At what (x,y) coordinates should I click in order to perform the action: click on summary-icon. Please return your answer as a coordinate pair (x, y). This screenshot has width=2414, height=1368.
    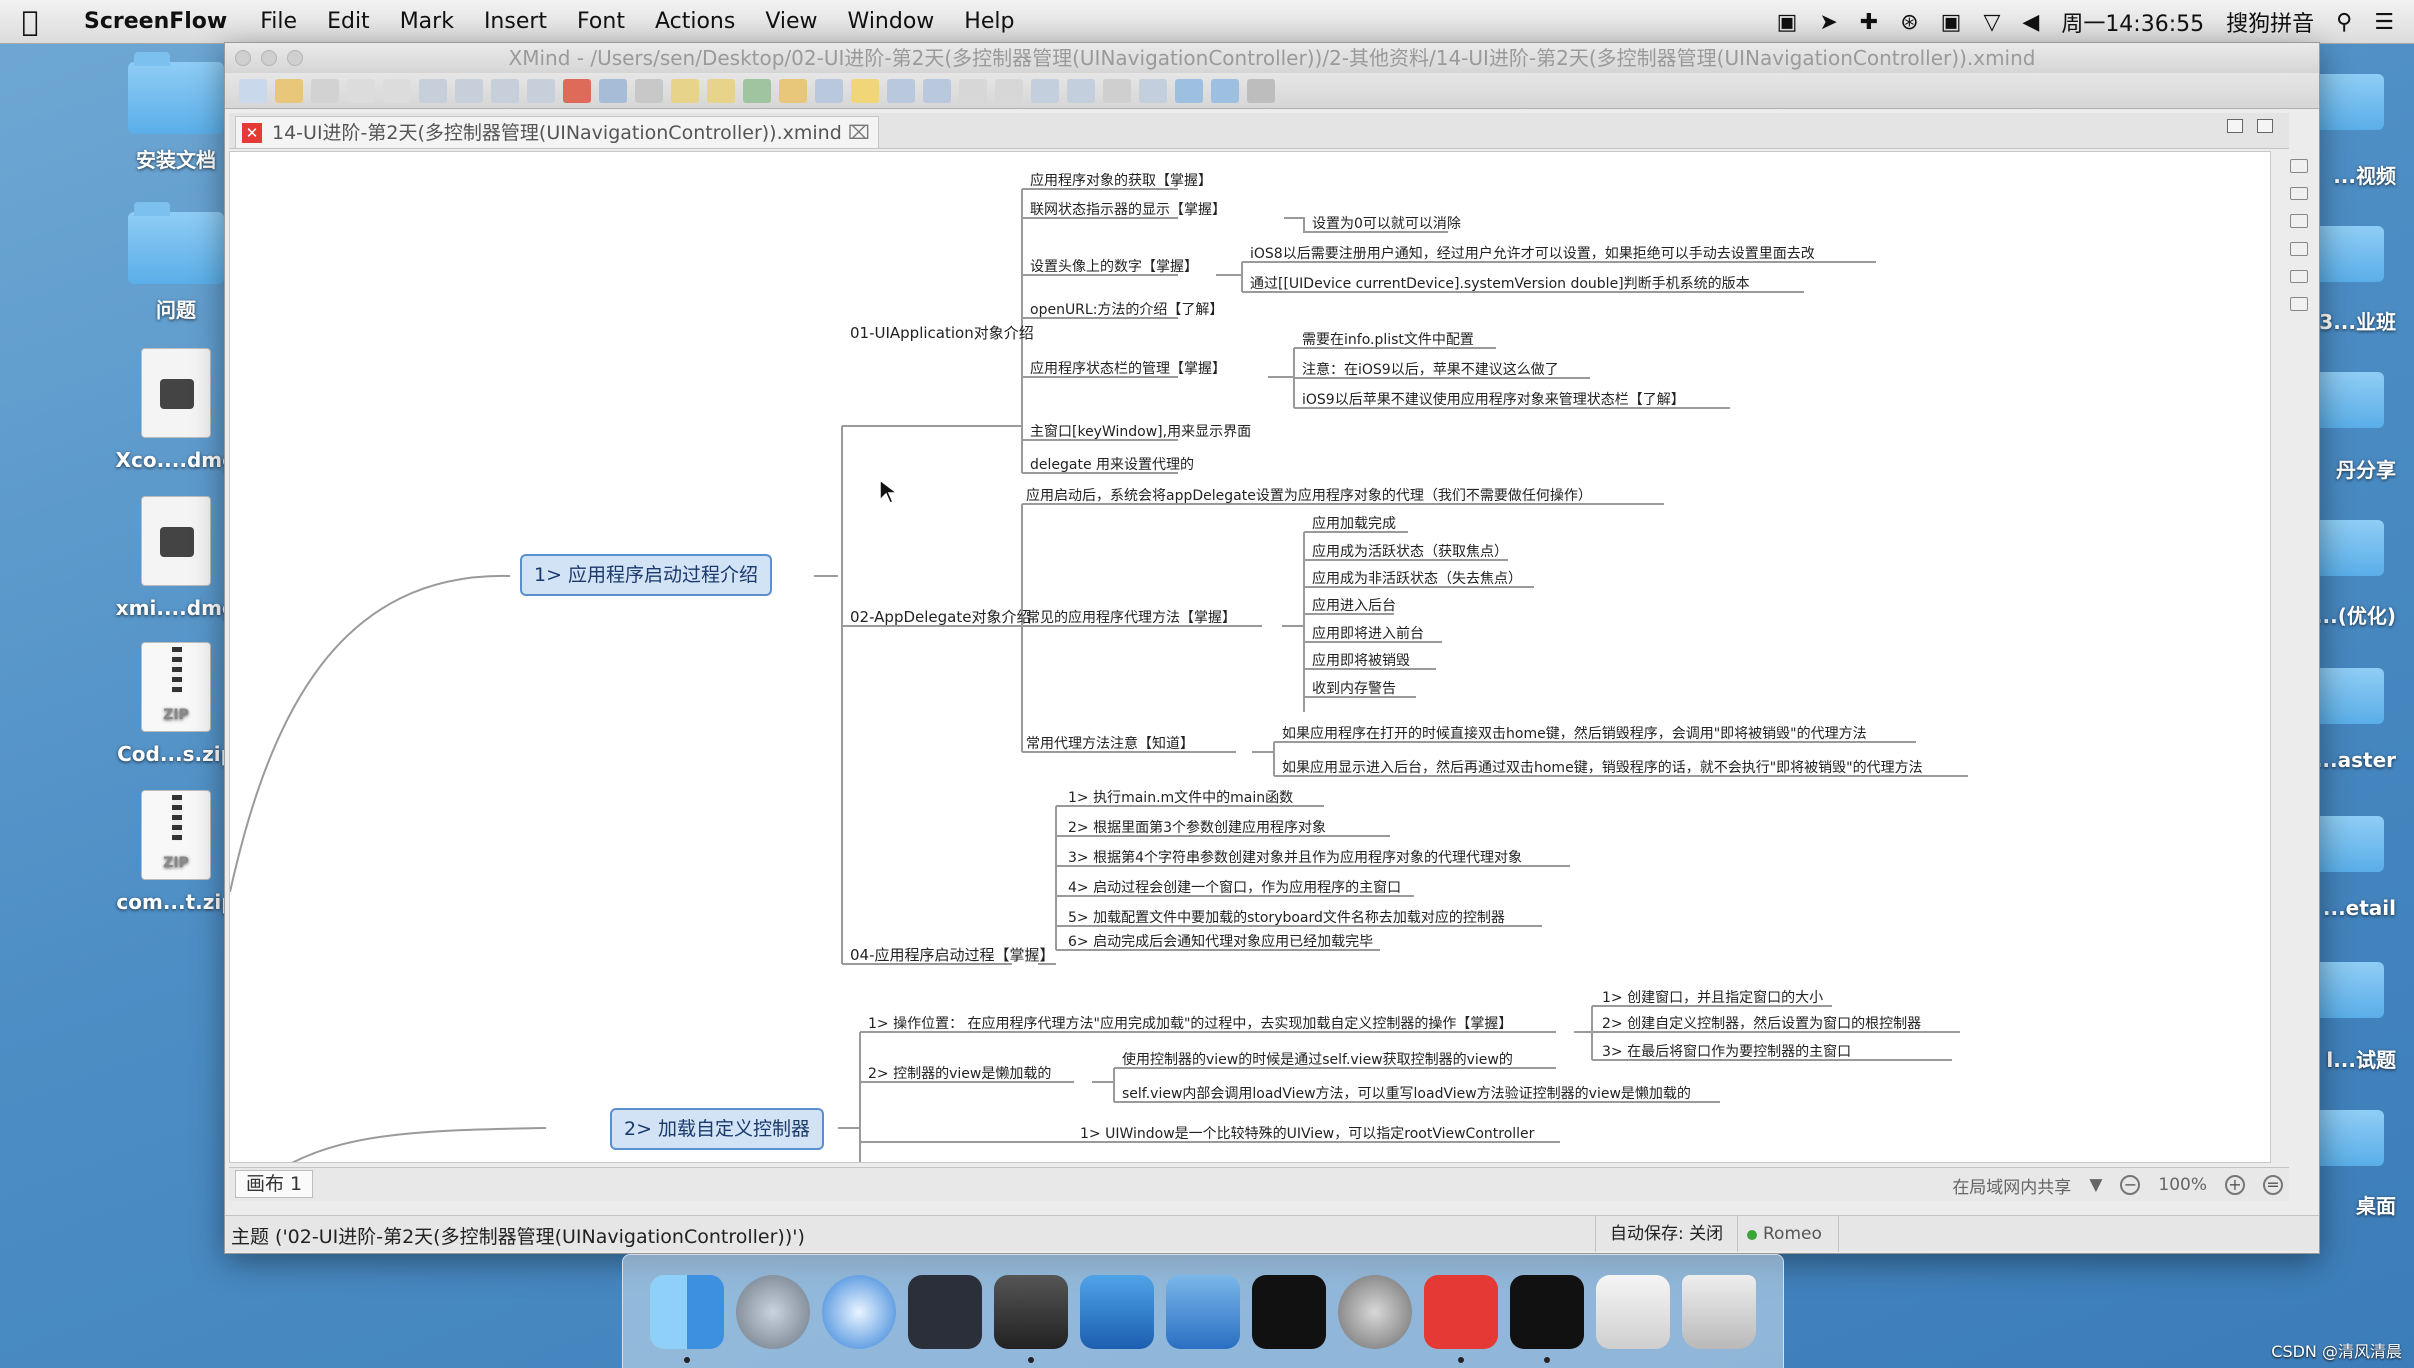
    Looking at the image, I should click on (901, 90).